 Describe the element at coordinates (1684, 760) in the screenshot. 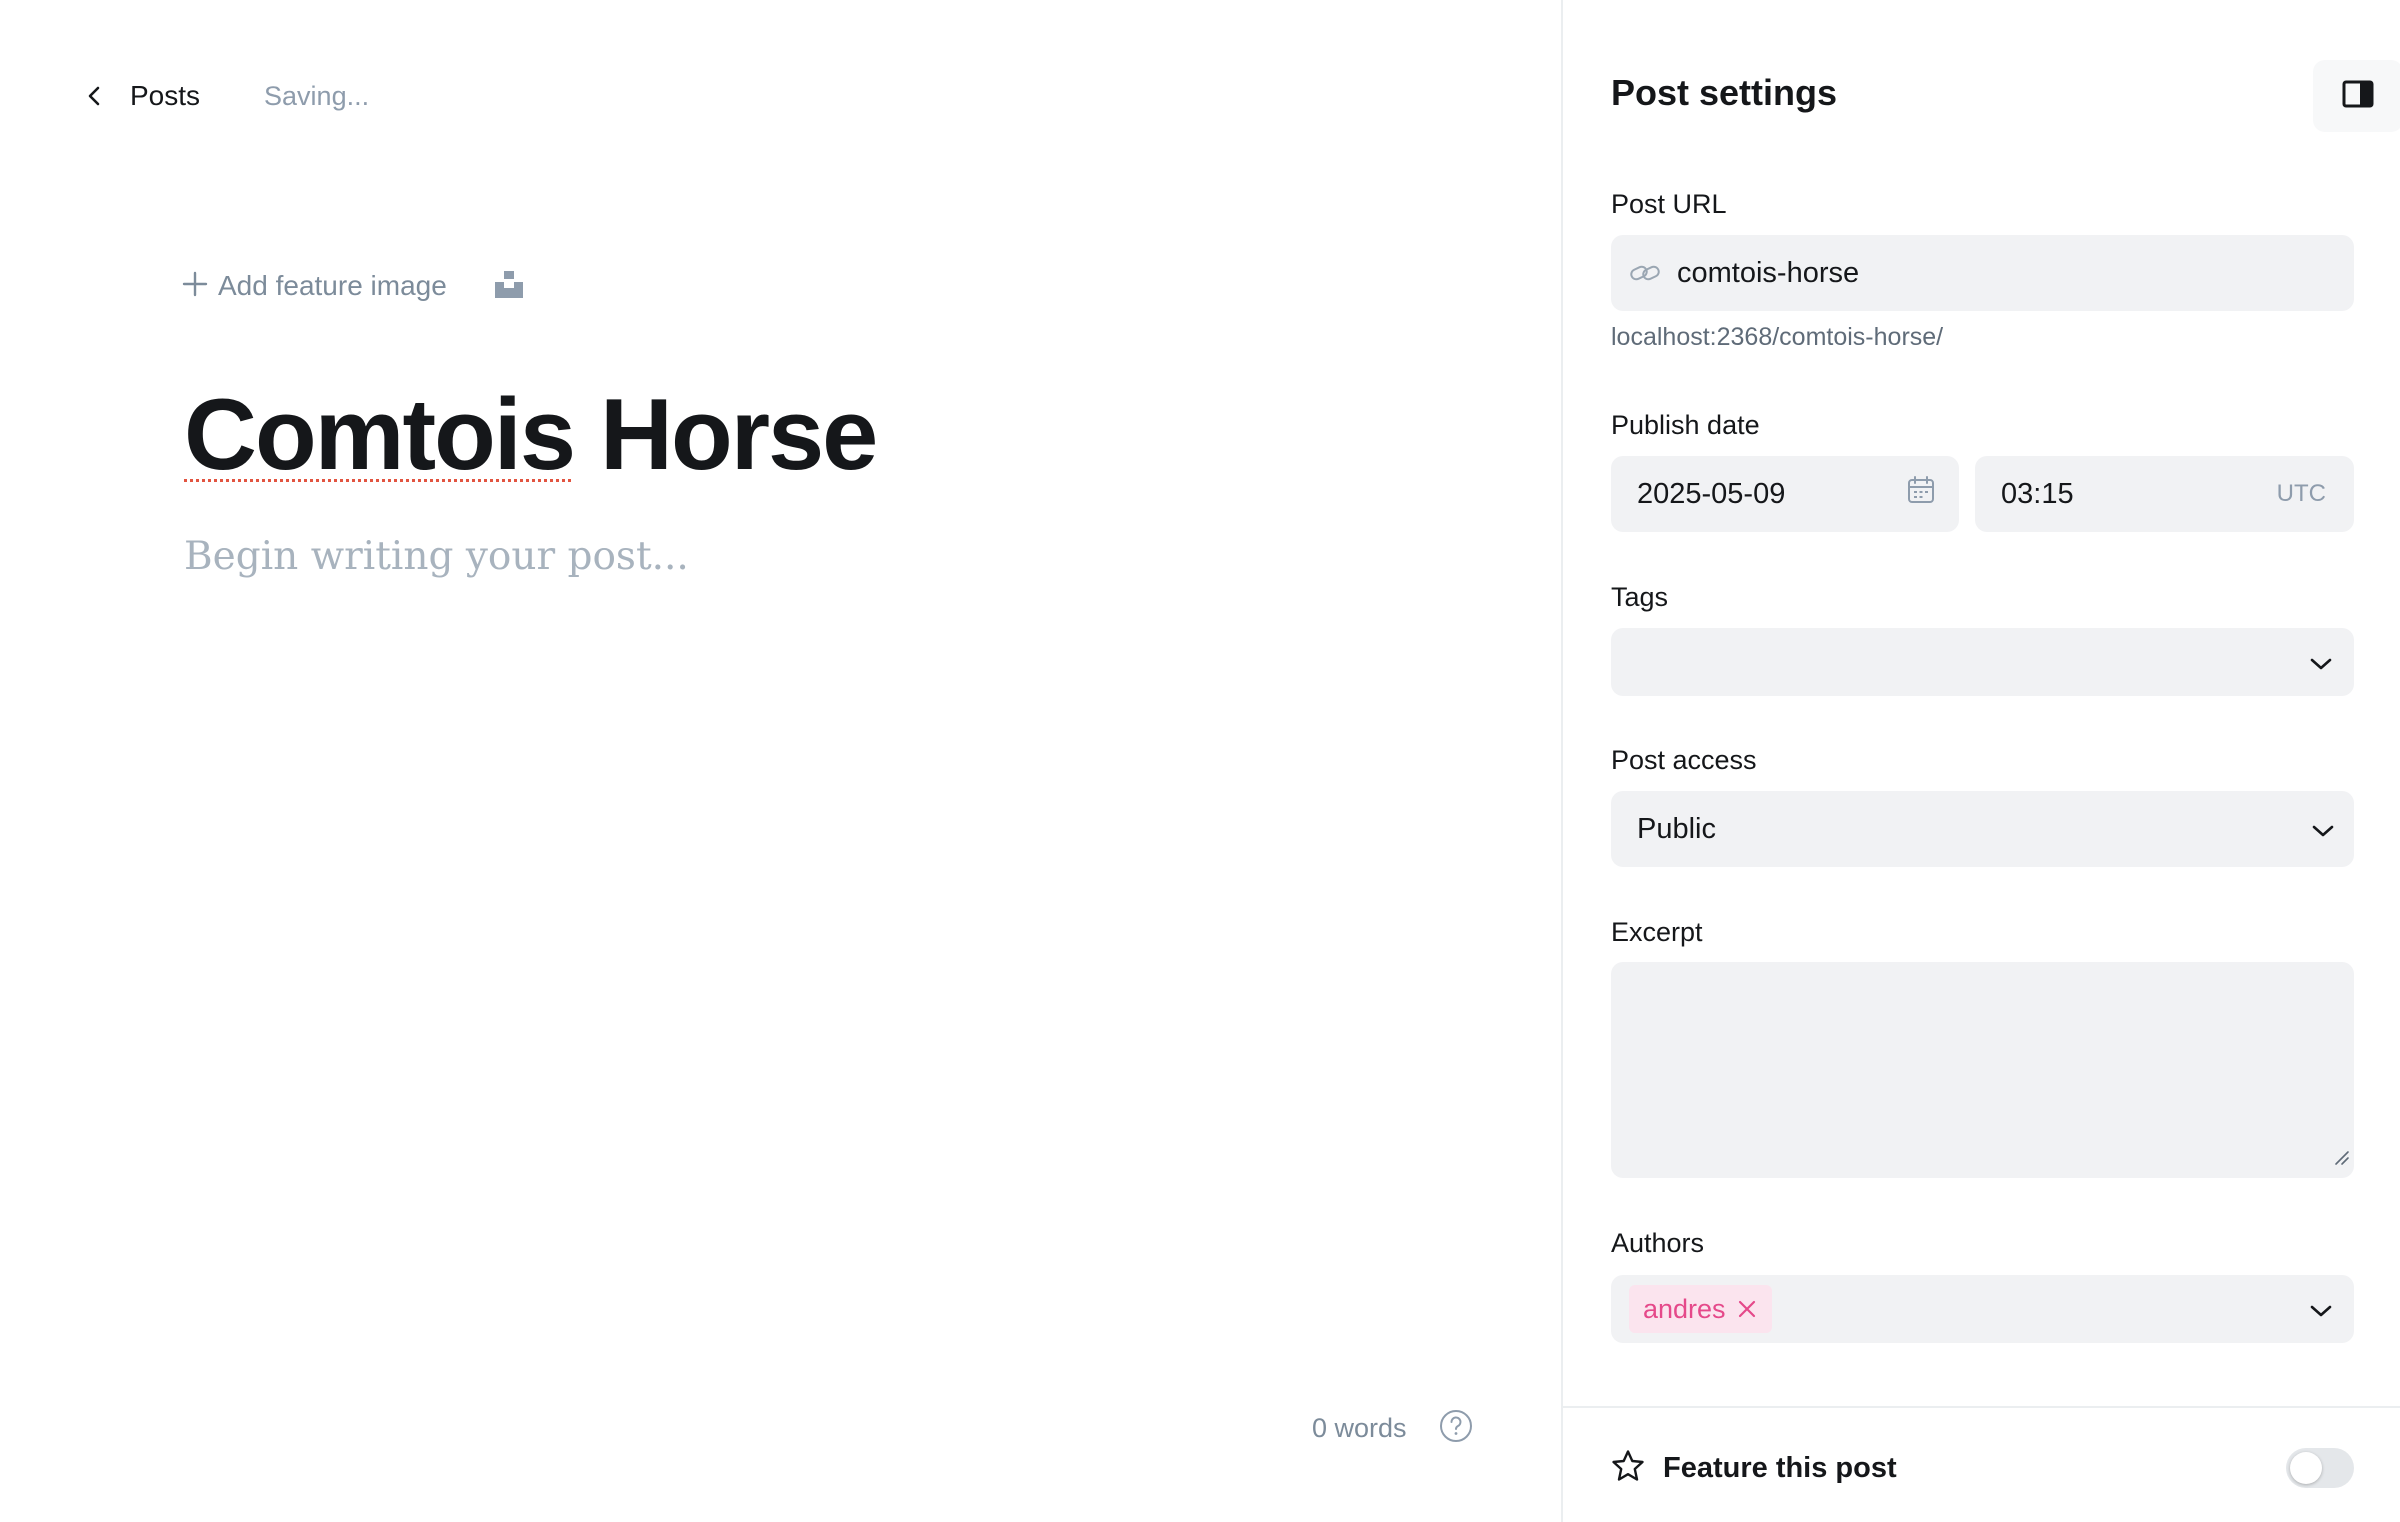

I see `post-access-label: Post access` at that location.